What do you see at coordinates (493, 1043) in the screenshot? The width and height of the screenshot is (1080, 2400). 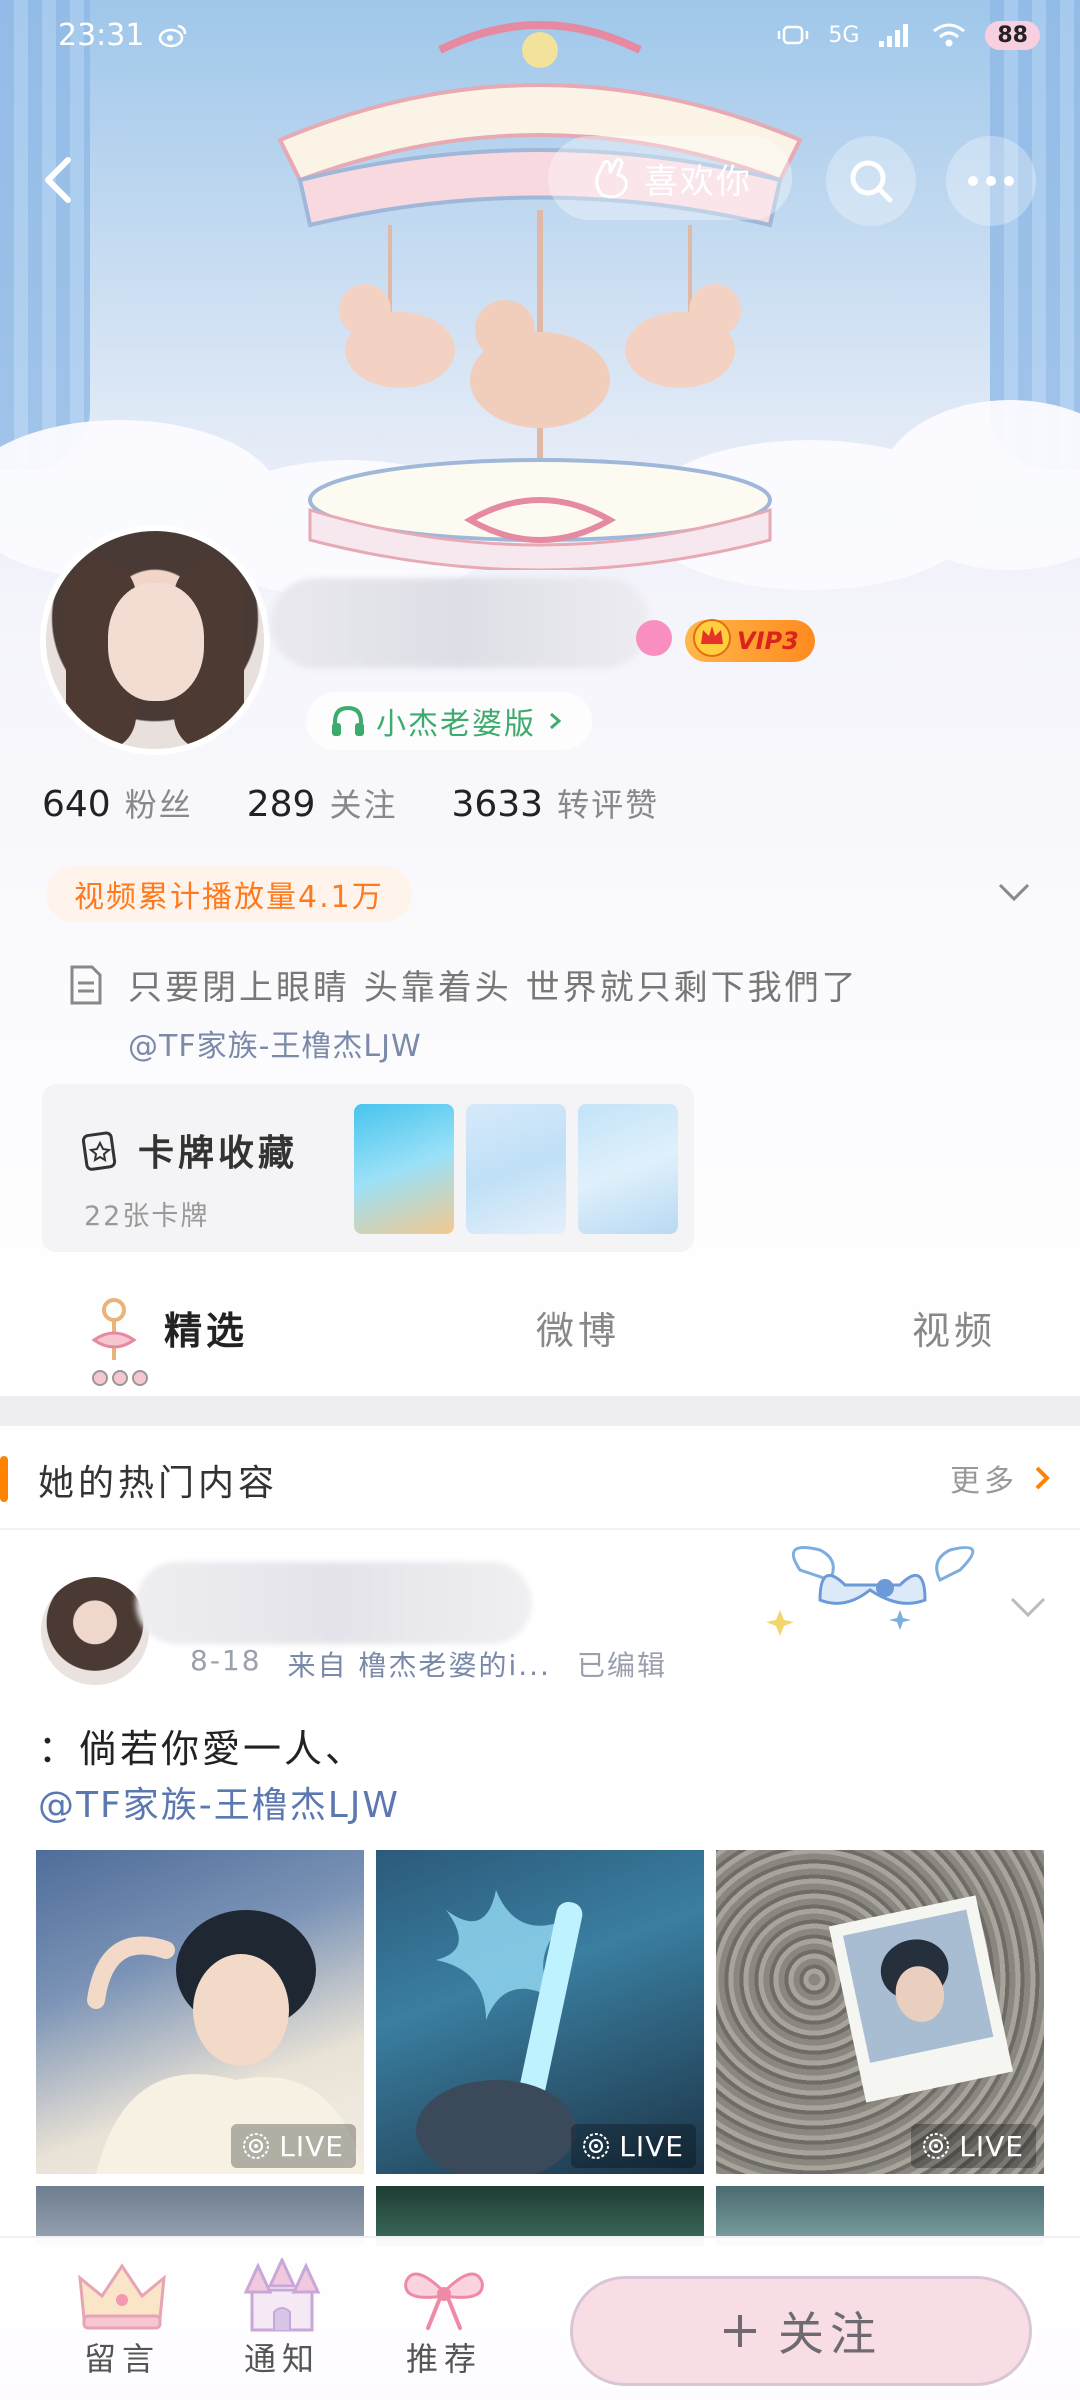 I see `bio-mention-link: @TF家族-王橹杰LJW` at bounding box center [493, 1043].